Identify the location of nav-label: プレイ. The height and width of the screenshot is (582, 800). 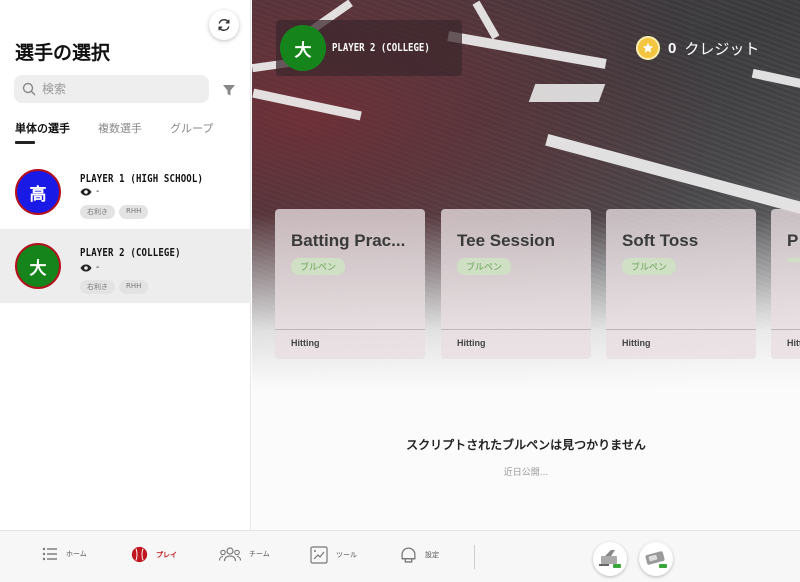
(166, 554).